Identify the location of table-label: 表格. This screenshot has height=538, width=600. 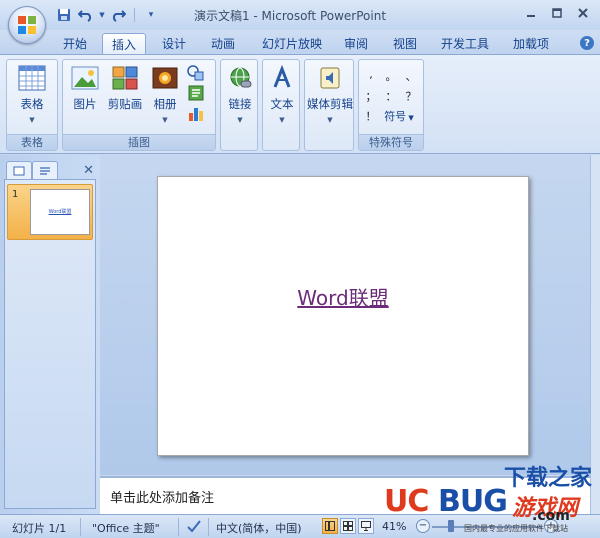
(32, 104).